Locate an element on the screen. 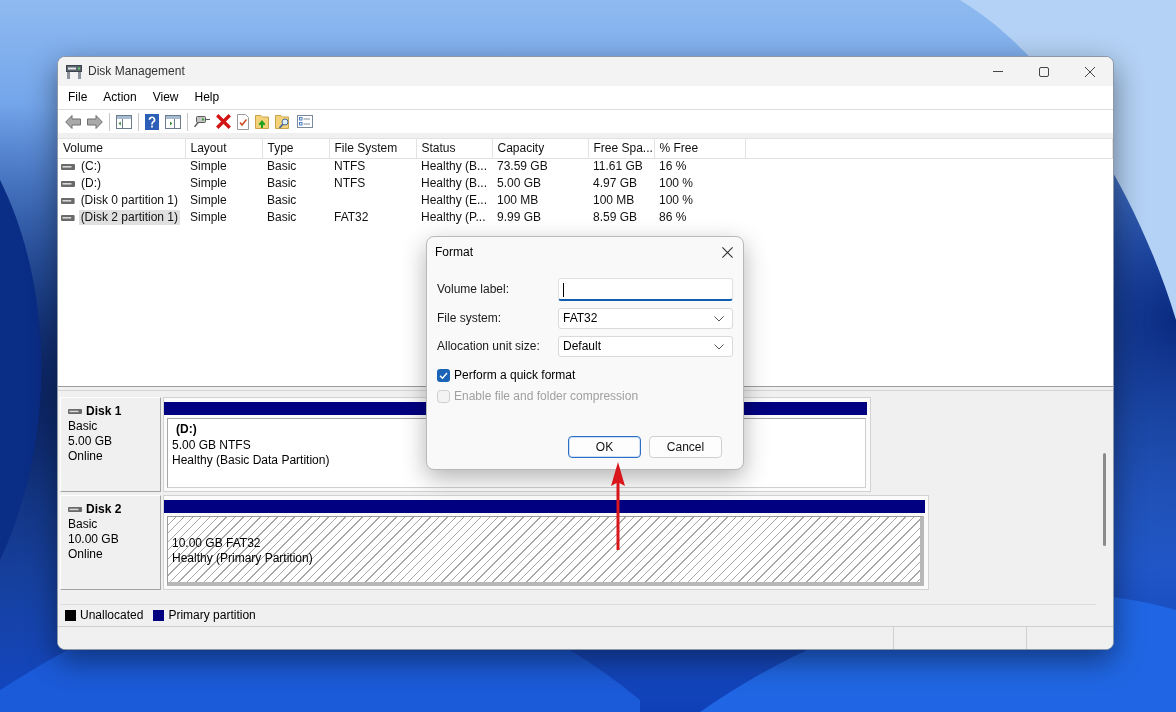 This screenshot has width=1176, height=712. table-cell: Basic is located at coordinates (295, 166).